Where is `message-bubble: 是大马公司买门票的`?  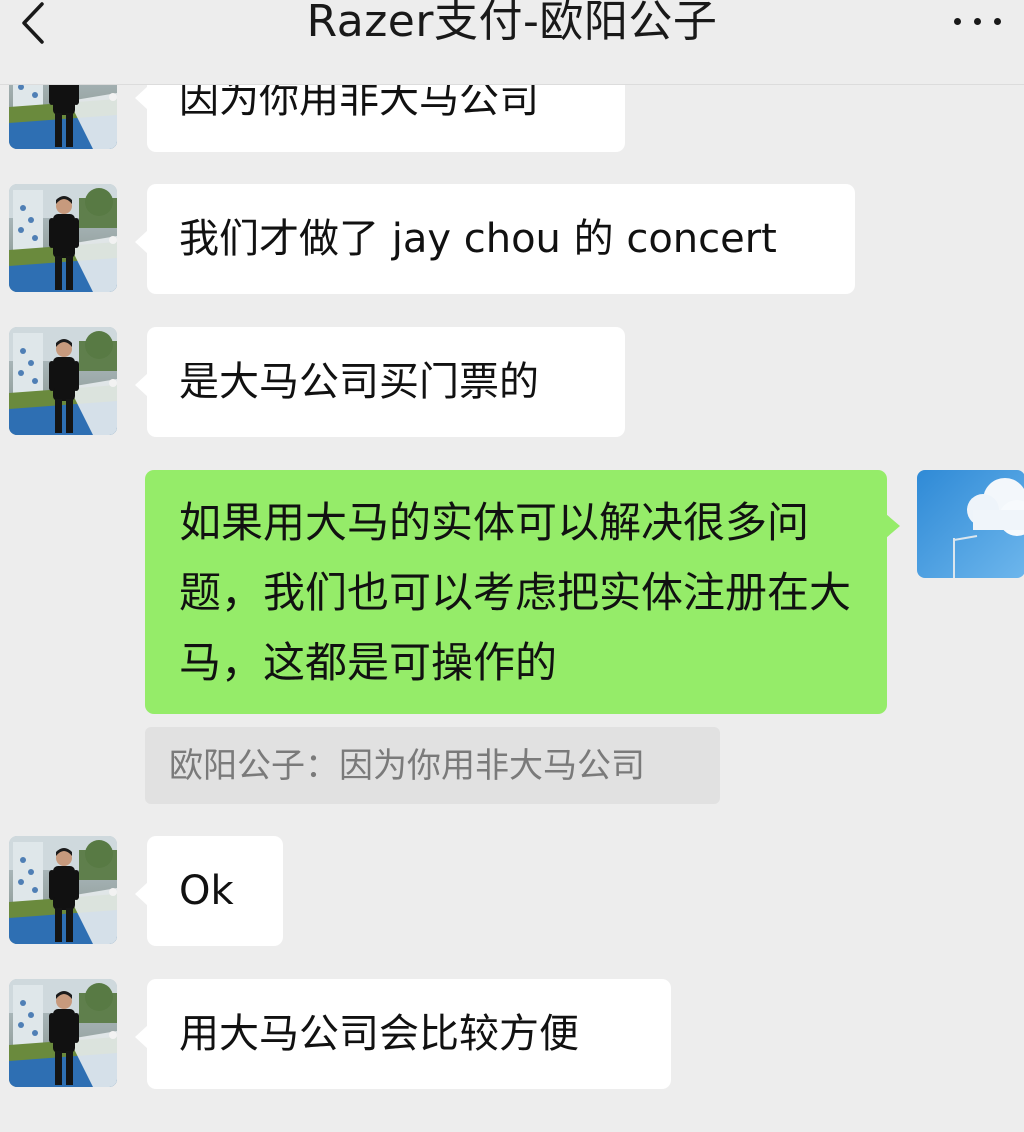
message-bubble: 是大马公司买门票的 is located at coordinates (380, 382).